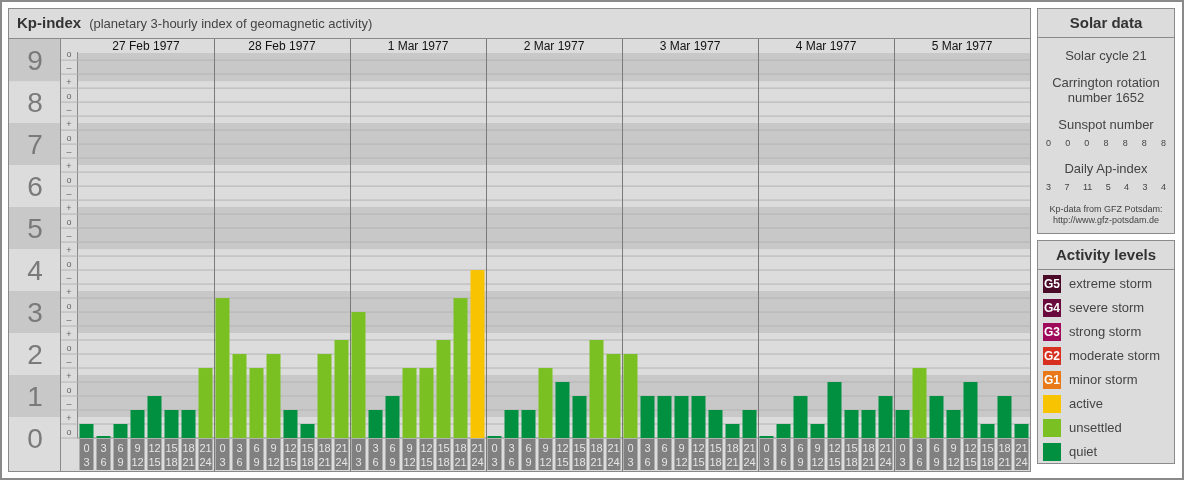 The height and width of the screenshot is (480, 1184). I want to click on storm-level-badge: G2, so click(1052, 356).